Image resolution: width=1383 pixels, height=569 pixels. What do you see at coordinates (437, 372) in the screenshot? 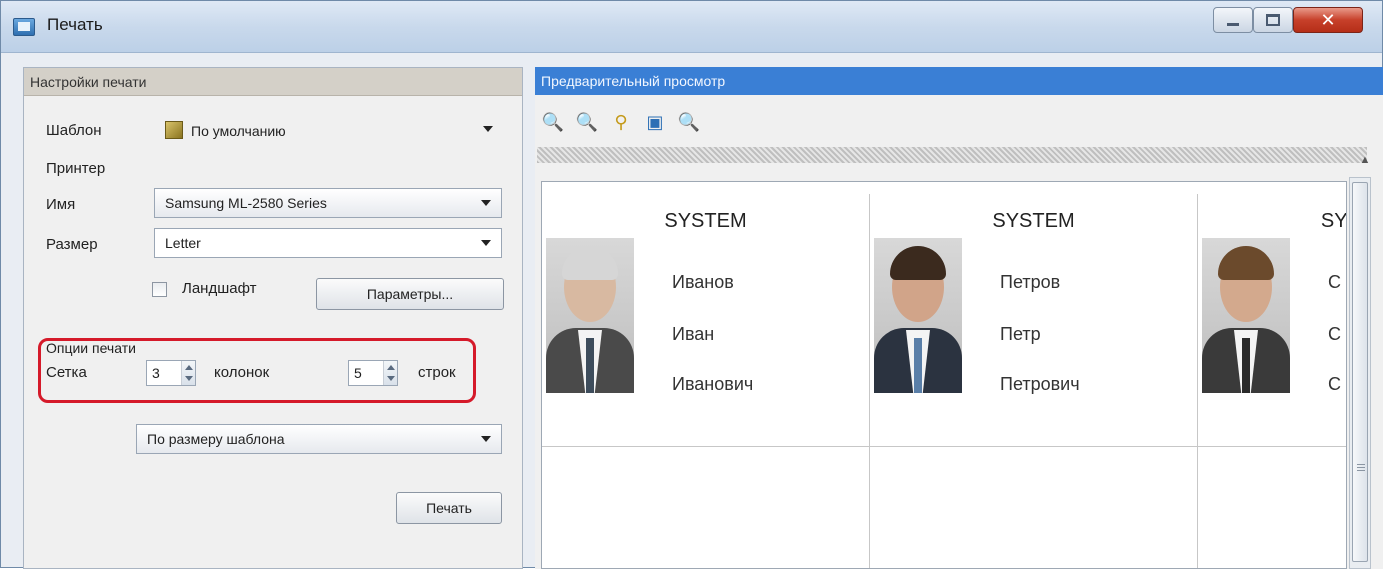
I see `rows-label: строк` at bounding box center [437, 372].